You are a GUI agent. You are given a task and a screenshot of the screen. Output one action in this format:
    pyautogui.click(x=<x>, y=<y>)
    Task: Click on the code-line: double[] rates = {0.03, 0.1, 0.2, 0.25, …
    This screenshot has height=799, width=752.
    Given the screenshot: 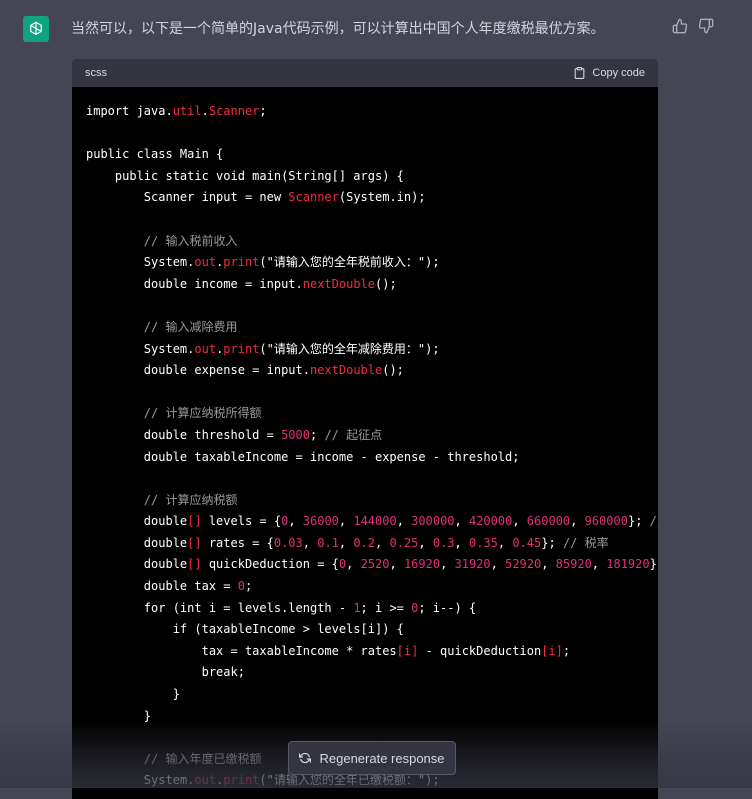 What is the action you would take?
    pyautogui.click(x=372, y=544)
    